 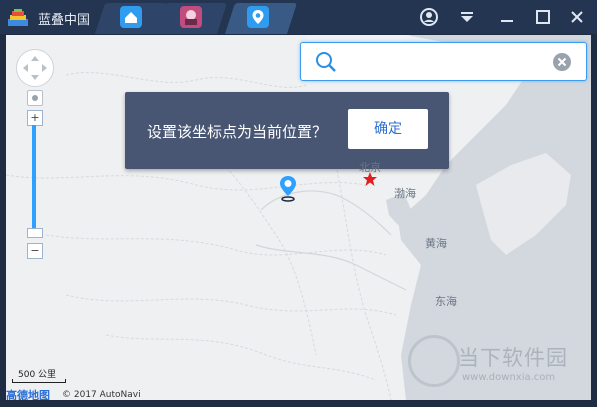 I want to click on east-sea-label: 东海, so click(x=446, y=301).